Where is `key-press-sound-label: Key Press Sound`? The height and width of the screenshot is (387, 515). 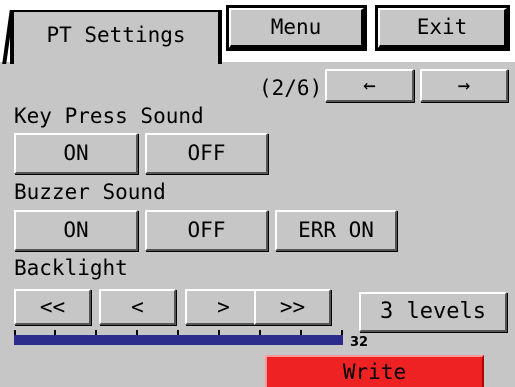 key-press-sound-label: Key Press Sound is located at coordinates (109, 116).